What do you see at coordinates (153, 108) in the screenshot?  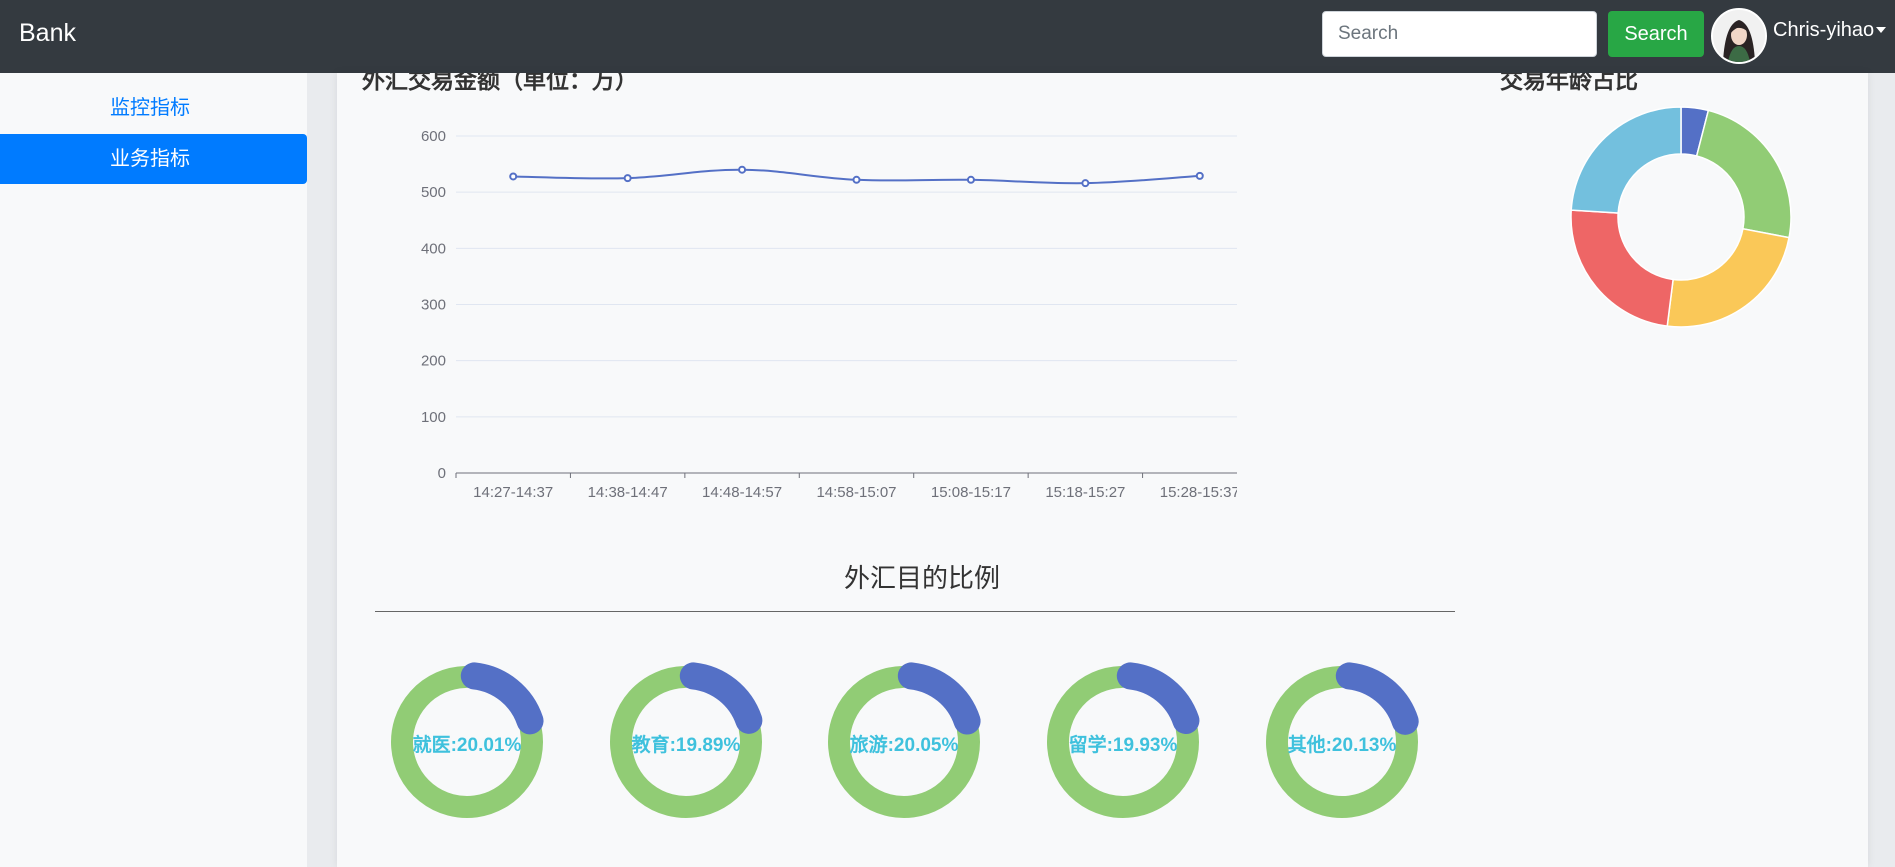 I see `sidebar-item-monitoring: 监控指标` at bounding box center [153, 108].